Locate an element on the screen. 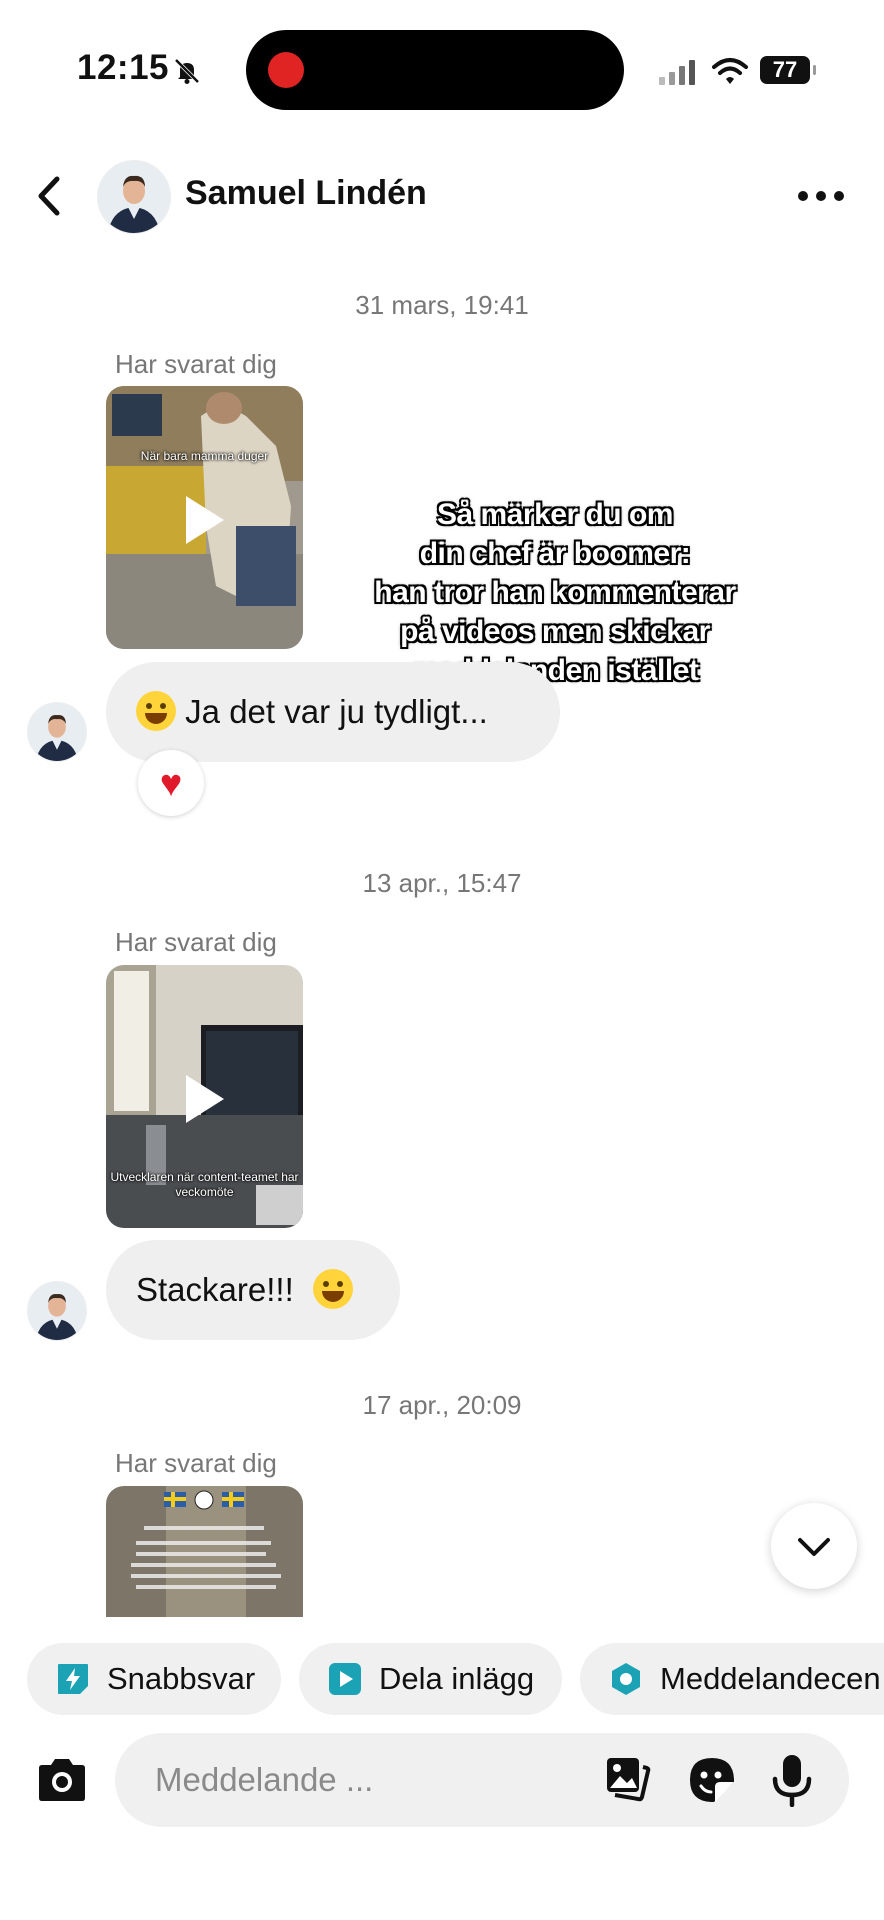  recording-dot is located at coordinates (286, 70).